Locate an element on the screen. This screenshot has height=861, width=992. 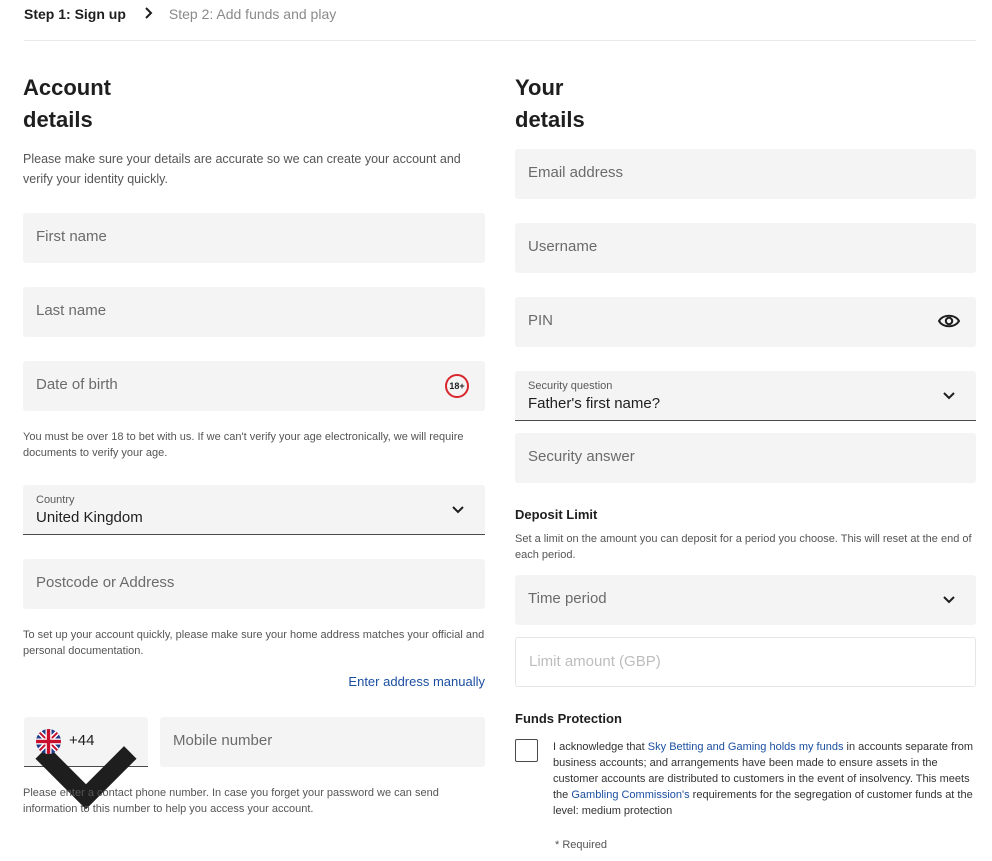
enter-address-manually-link: Enter address manually is located at coordinates (416, 681).